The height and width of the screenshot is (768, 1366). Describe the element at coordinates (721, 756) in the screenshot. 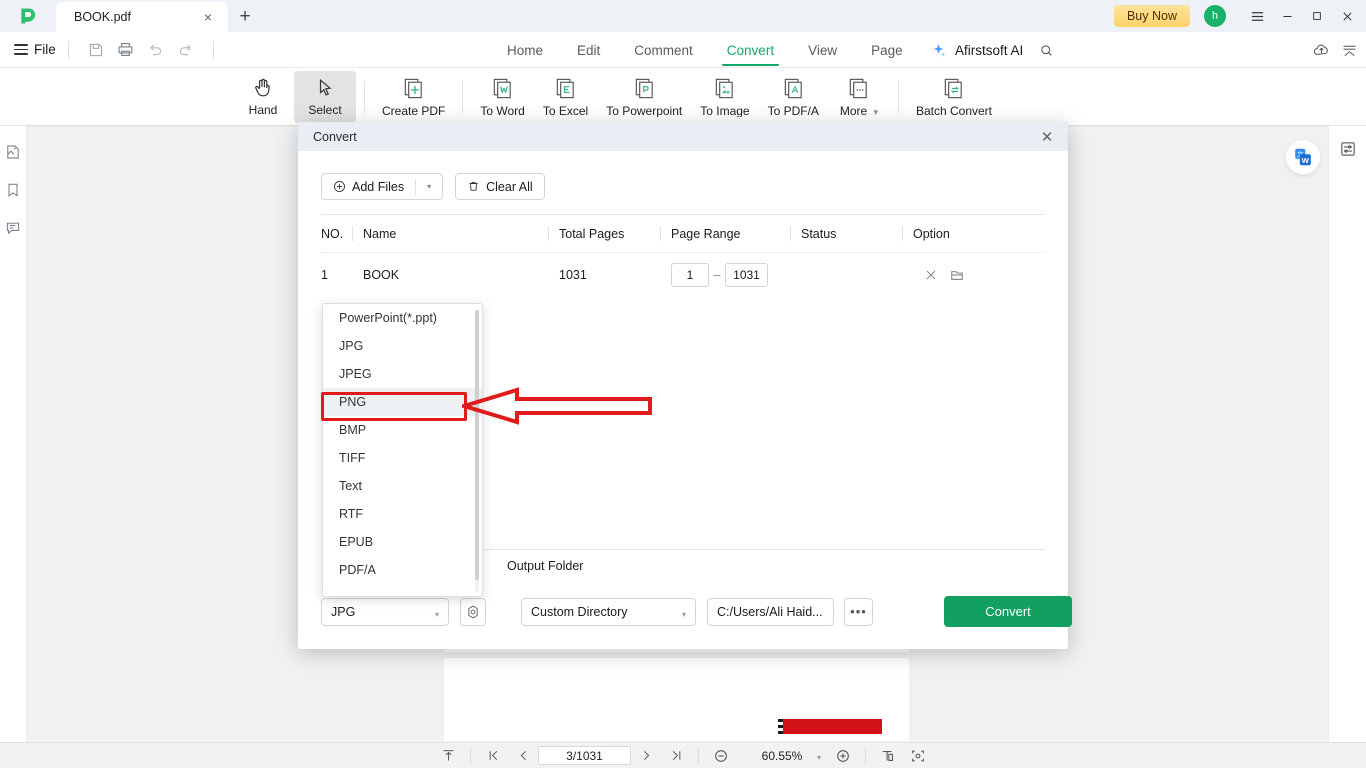

I see `zoom-out-icon` at that location.